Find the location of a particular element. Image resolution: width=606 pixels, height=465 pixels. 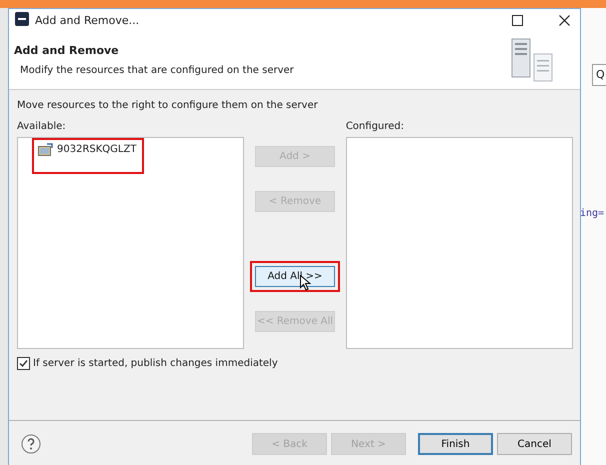

page-subtitle: Modify the resources that are configured on the server is located at coordinates (157, 70).